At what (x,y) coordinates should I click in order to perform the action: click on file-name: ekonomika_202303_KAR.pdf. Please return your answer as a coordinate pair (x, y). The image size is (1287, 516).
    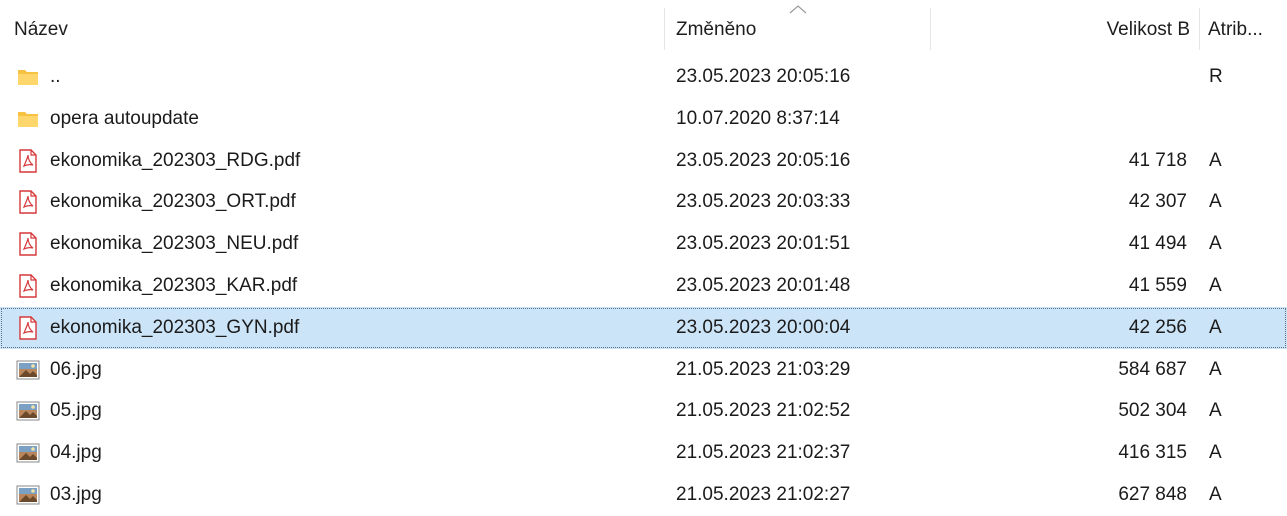
    Looking at the image, I should click on (174, 285).